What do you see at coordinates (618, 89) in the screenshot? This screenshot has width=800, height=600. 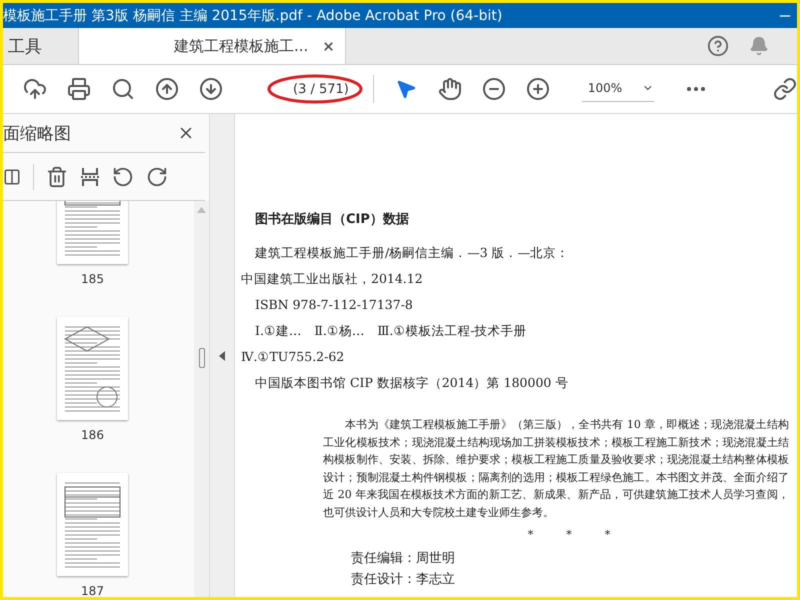 I see `zoom-dropdown: 100%` at bounding box center [618, 89].